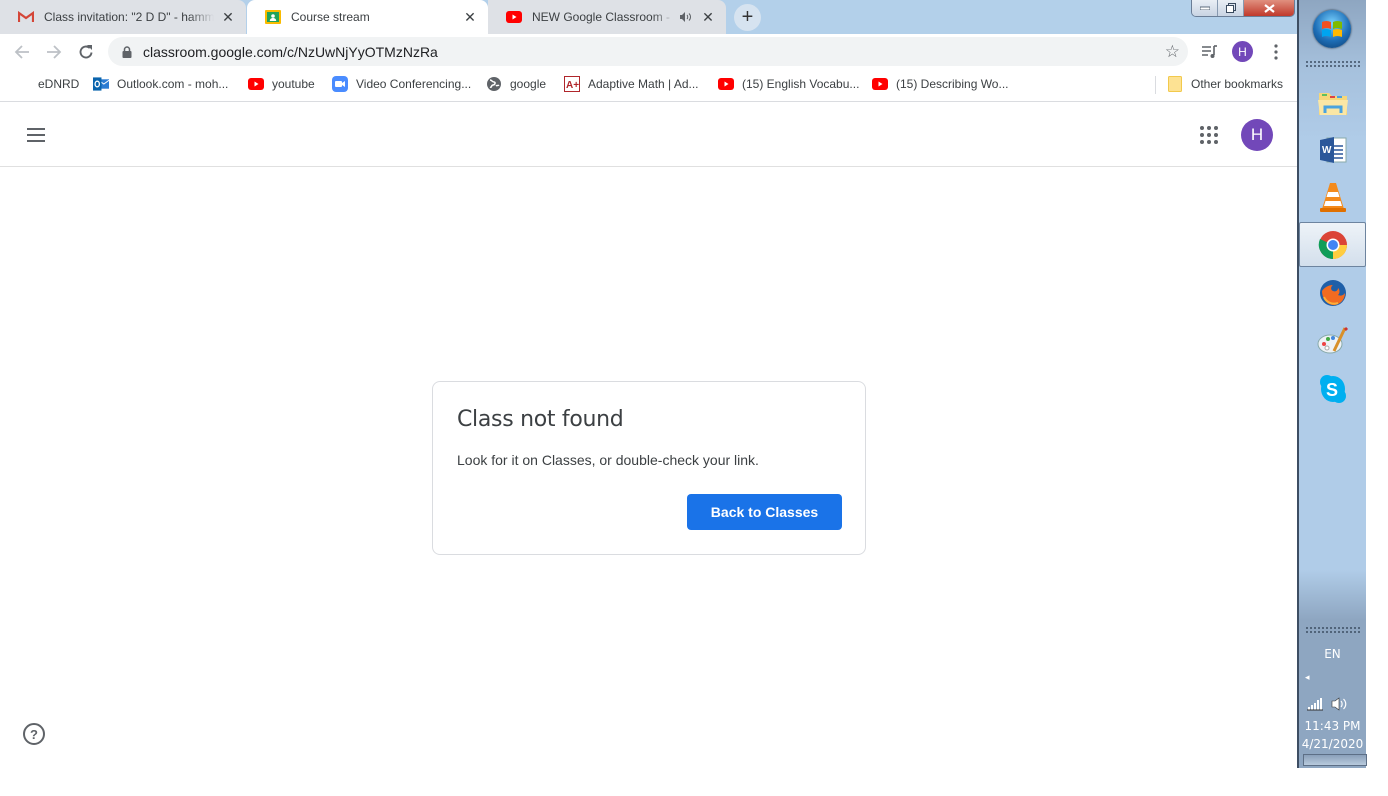 This screenshot has width=1388, height=796. What do you see at coordinates (290, 52) in the screenshot?
I see `url-text: classroom.google.com/c/NzUwNjYyOTMzNzRa` at bounding box center [290, 52].